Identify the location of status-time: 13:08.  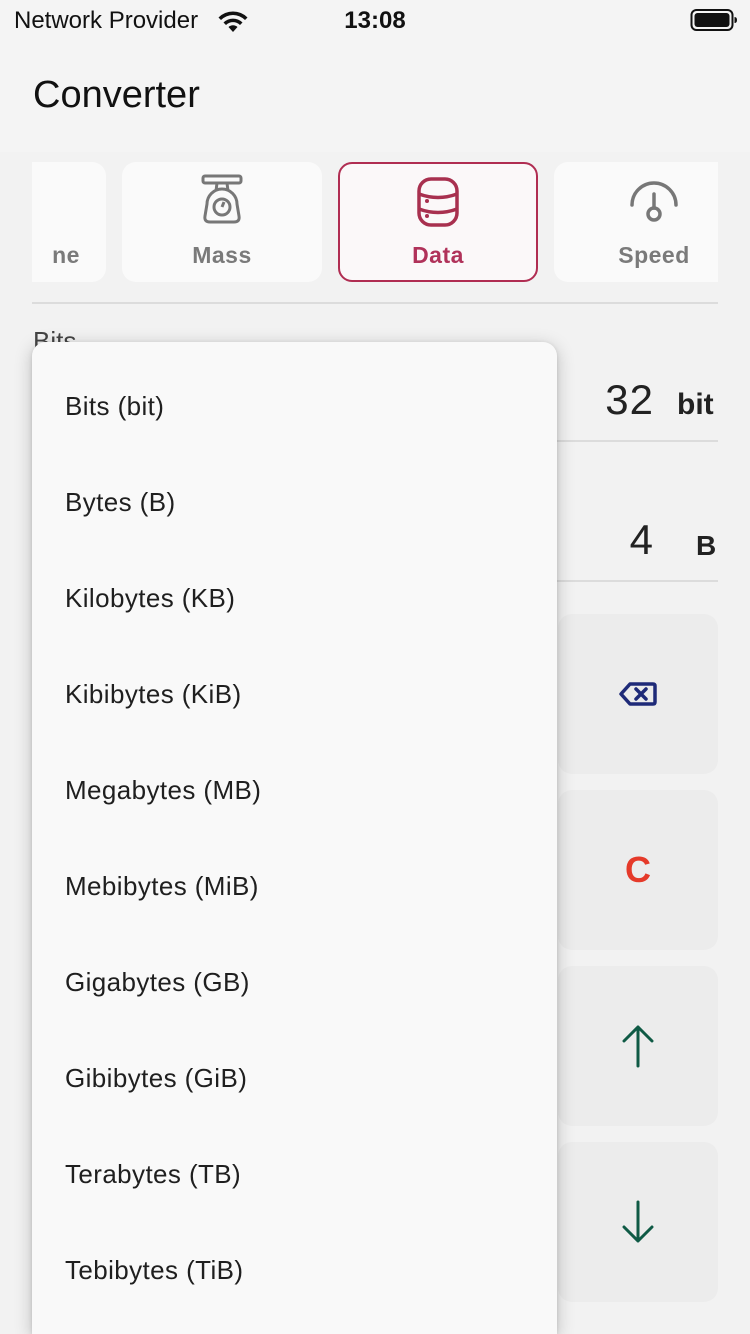
(375, 20).